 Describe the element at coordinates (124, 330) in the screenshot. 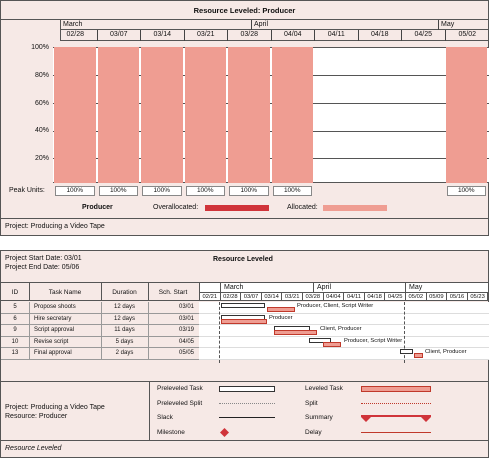

I see `task-duration: 11 days` at that location.